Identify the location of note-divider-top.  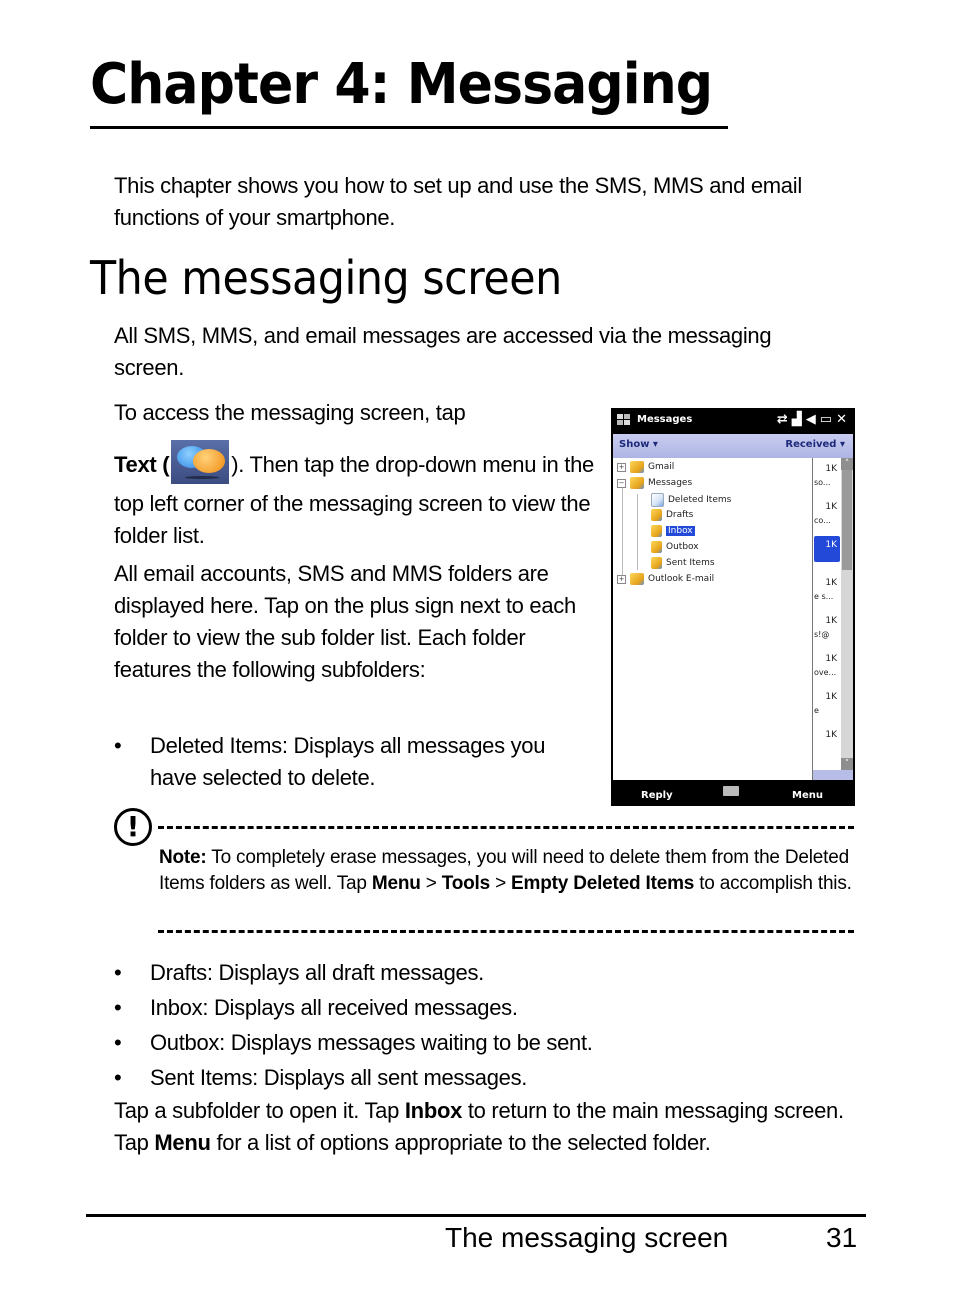
(506, 827).